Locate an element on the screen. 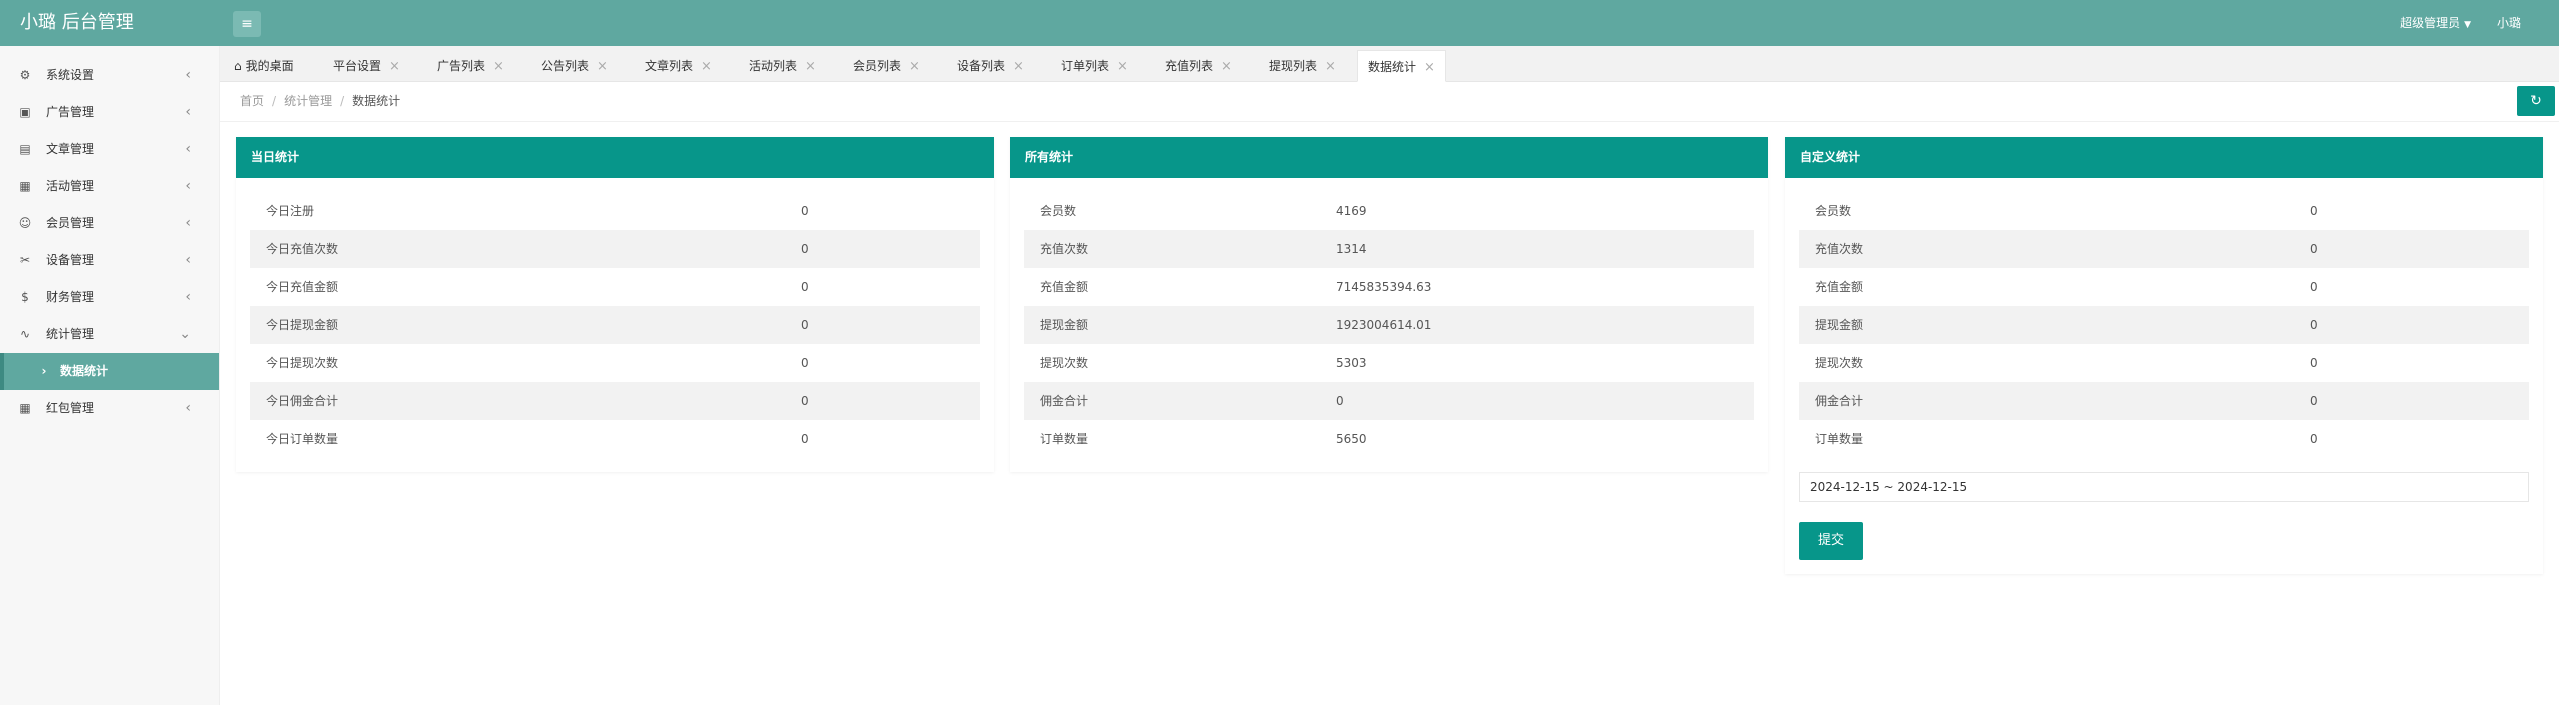  tab-platform-settings: 平台设置 × is located at coordinates (366, 66).